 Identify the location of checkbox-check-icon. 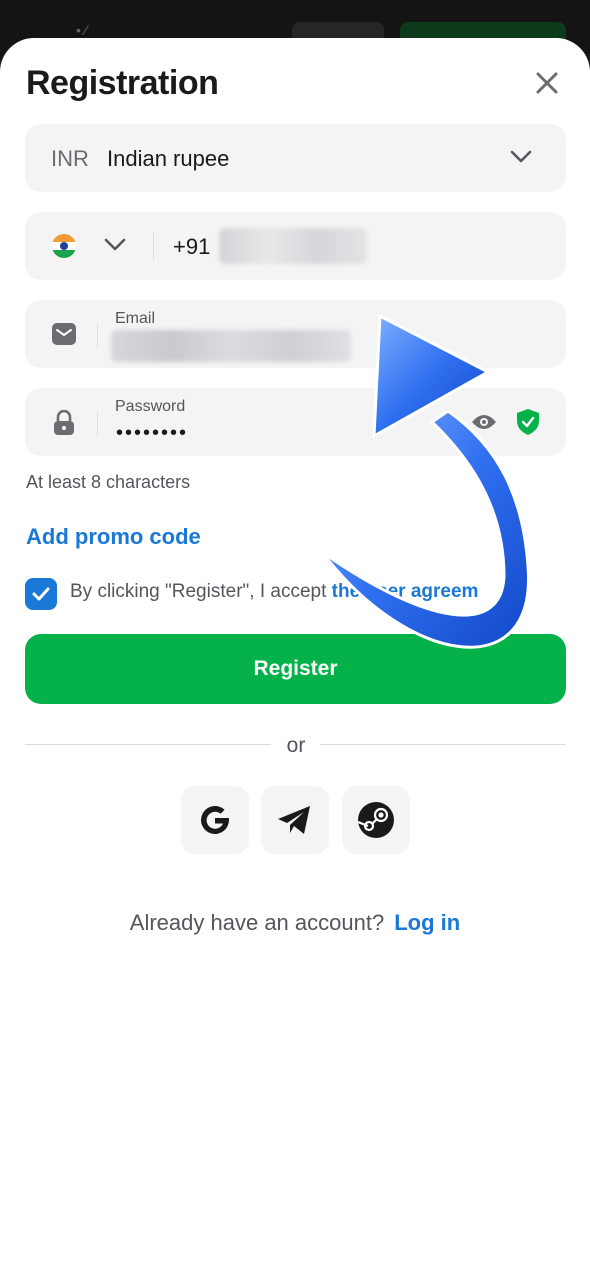
(41, 594).